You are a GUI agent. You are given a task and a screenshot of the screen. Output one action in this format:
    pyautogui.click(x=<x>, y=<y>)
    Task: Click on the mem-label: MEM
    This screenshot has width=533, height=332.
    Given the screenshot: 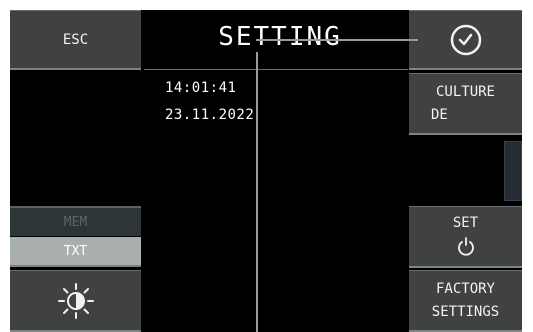 What is the action you would take?
    pyautogui.click(x=75, y=222)
    